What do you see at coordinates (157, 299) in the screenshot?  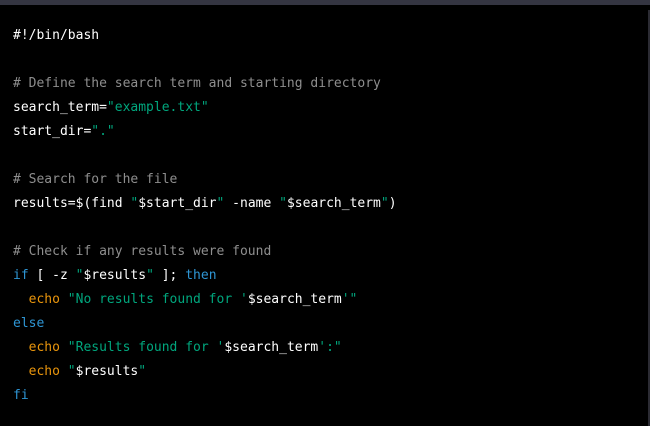 I see `code-string: "No results found for '` at bounding box center [157, 299].